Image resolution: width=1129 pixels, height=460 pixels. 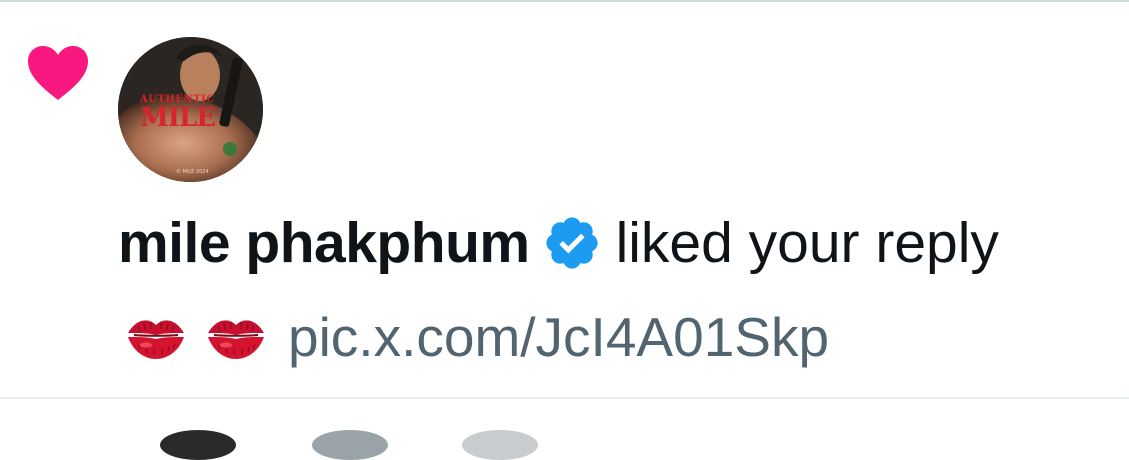 What do you see at coordinates (564, 398) in the screenshot?
I see `bottom-divider` at bounding box center [564, 398].